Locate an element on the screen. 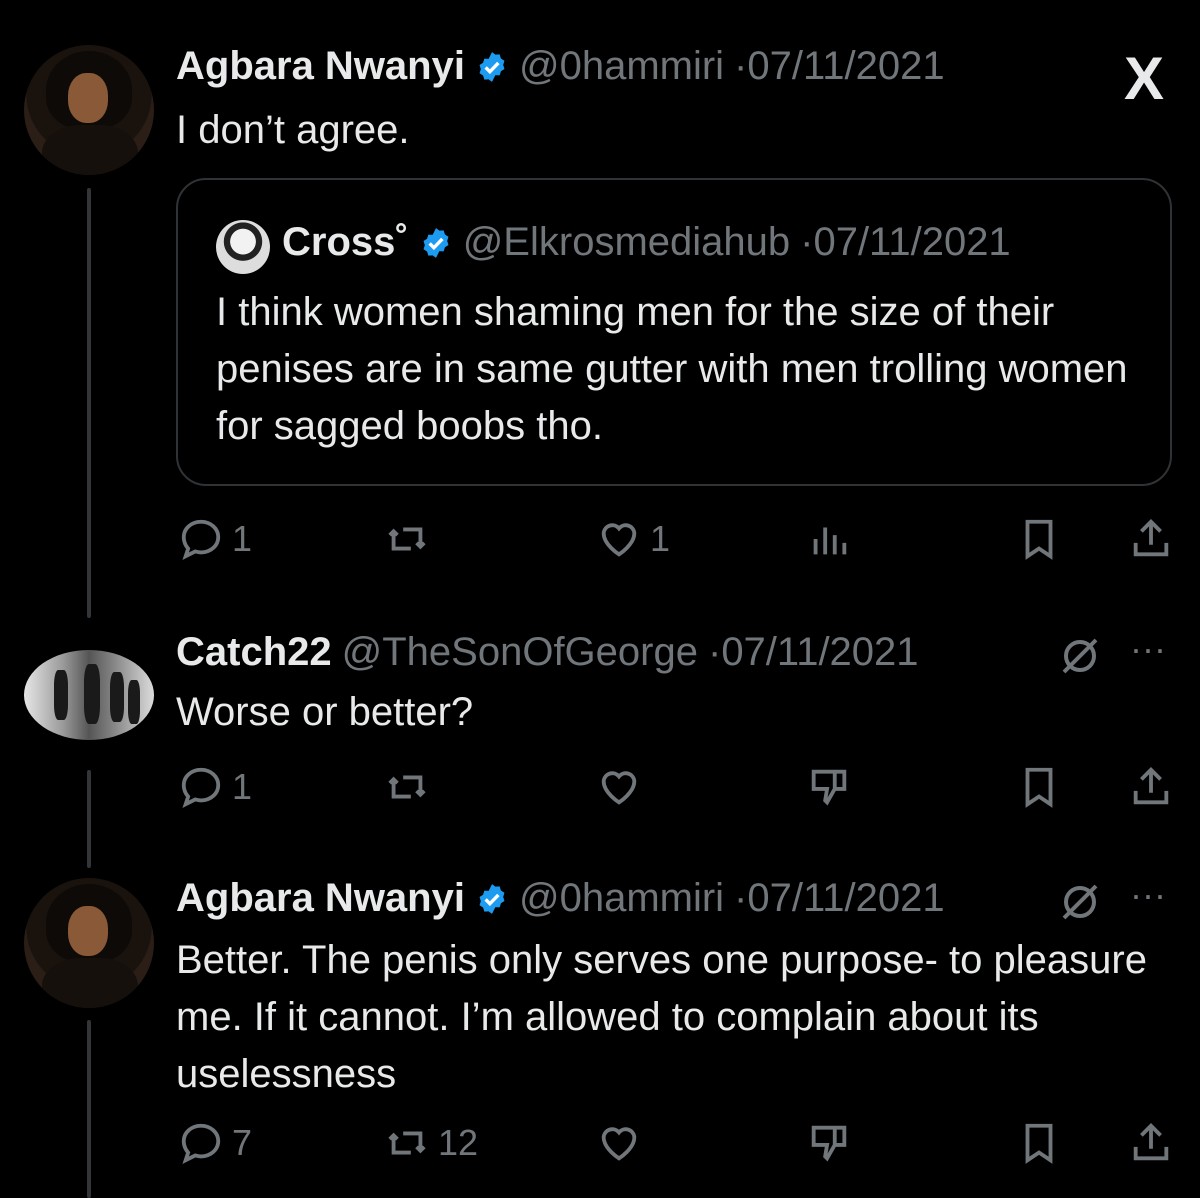  analytics-icon is located at coordinates (830, 541).